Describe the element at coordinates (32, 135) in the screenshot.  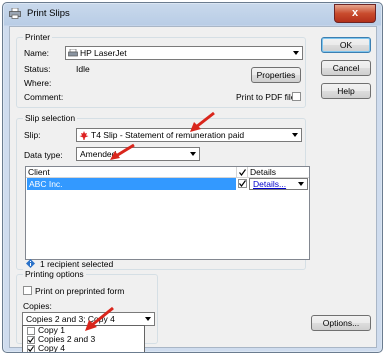
I see `slip-label: Slip:` at that location.